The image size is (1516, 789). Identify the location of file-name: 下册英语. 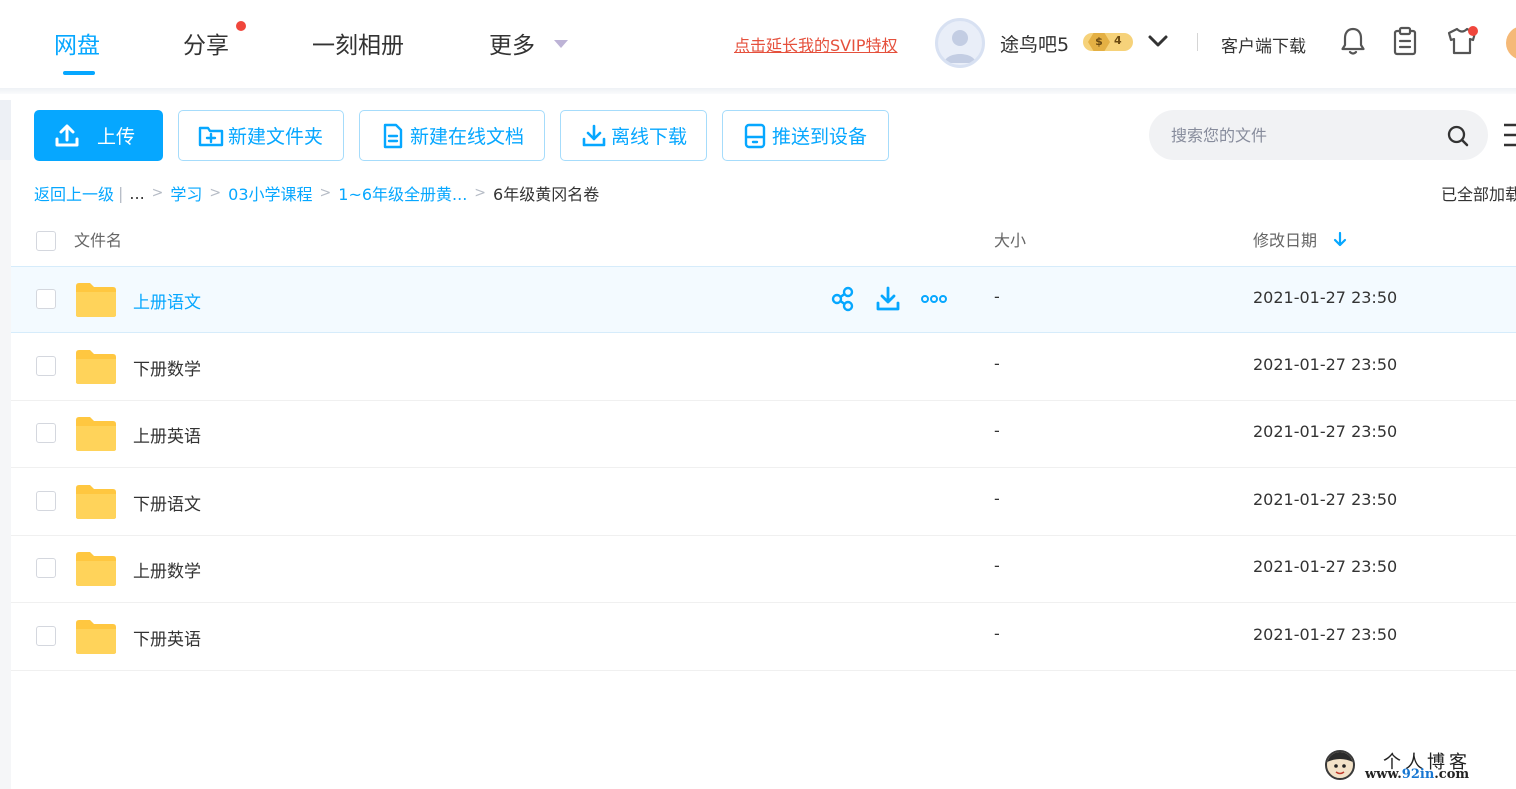
(167, 637).